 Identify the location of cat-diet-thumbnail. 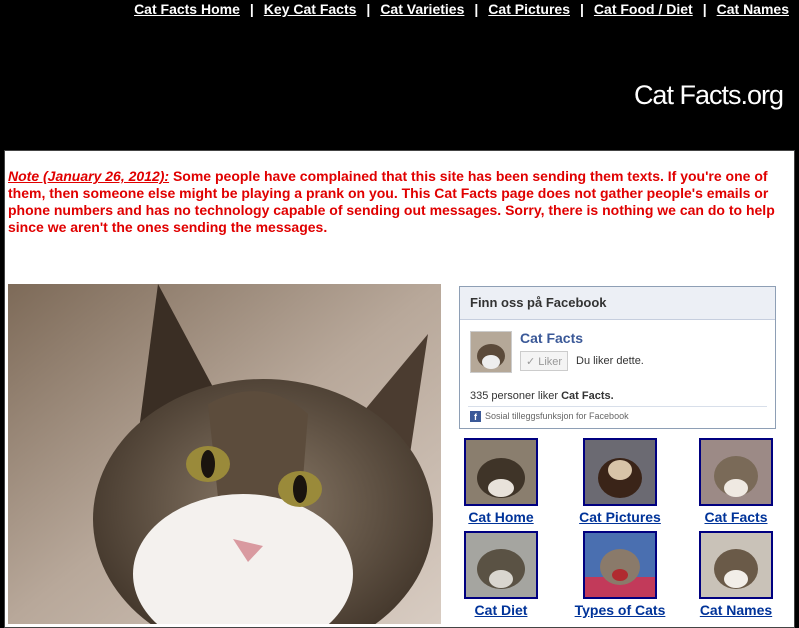
(501, 565).